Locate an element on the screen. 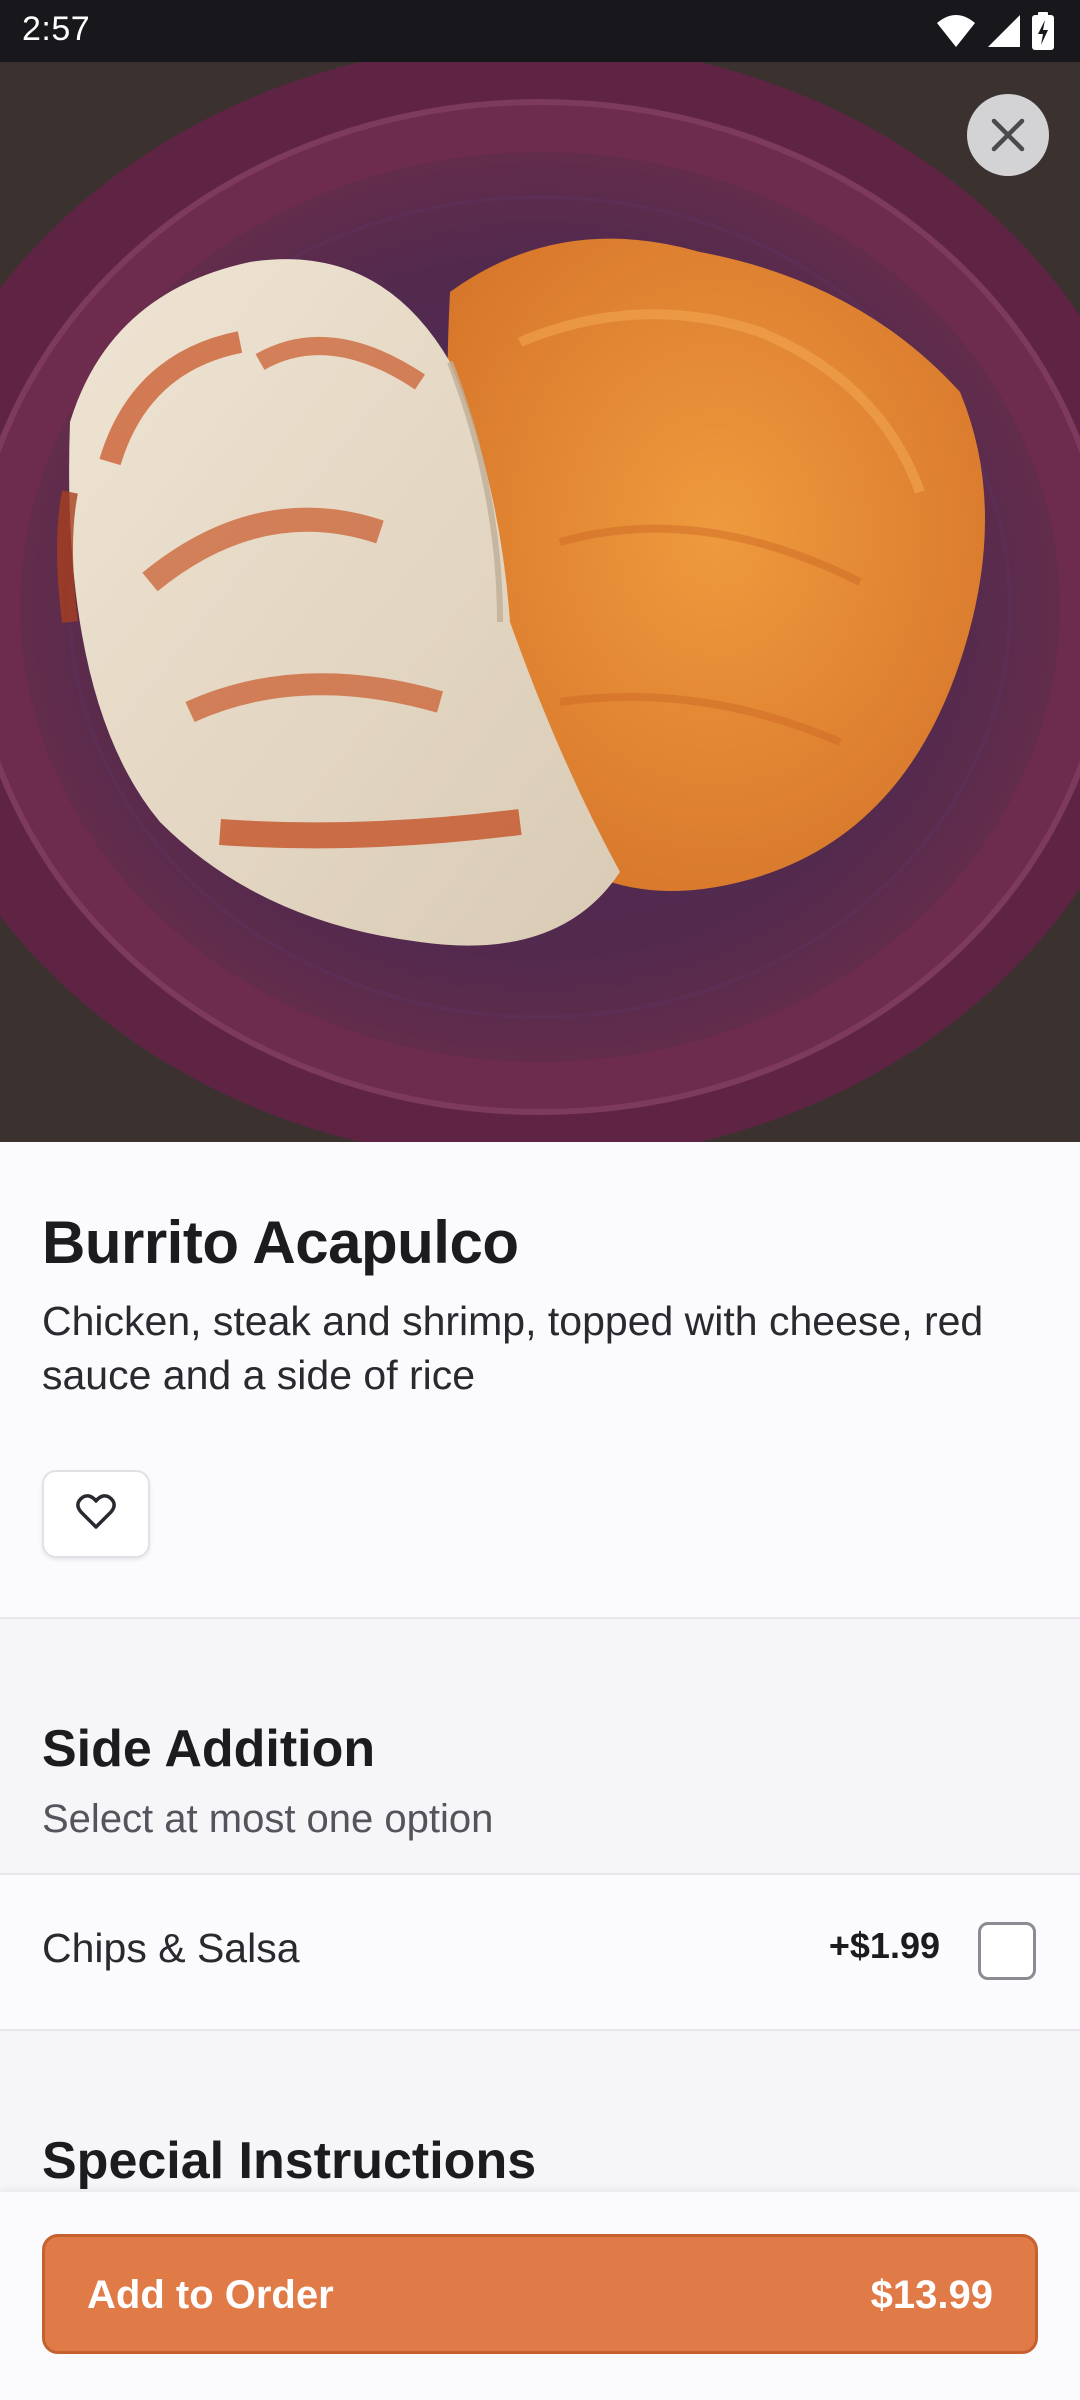  status-icons is located at coordinates (995, 31).